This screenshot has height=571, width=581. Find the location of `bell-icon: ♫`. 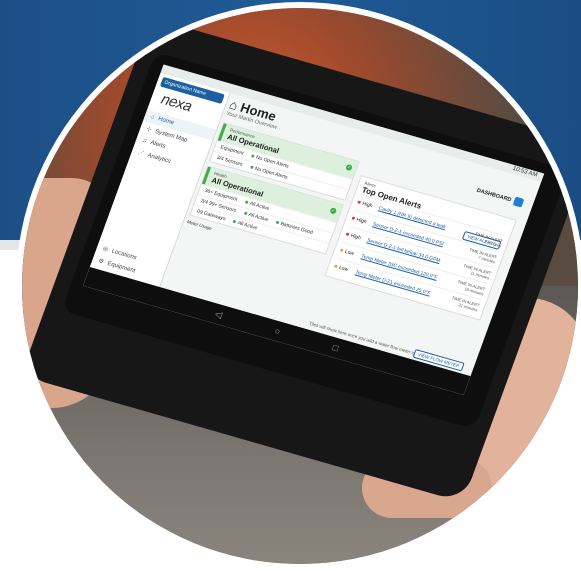

bell-icon: ♫ is located at coordinates (144, 141).